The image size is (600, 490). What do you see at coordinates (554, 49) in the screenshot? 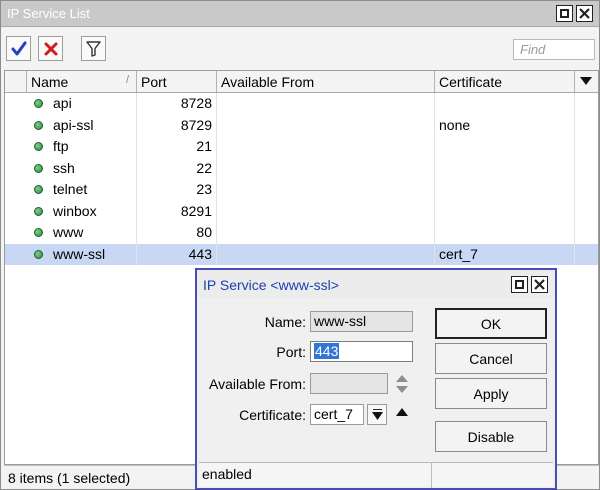
I see `find-input: Find` at bounding box center [554, 49].